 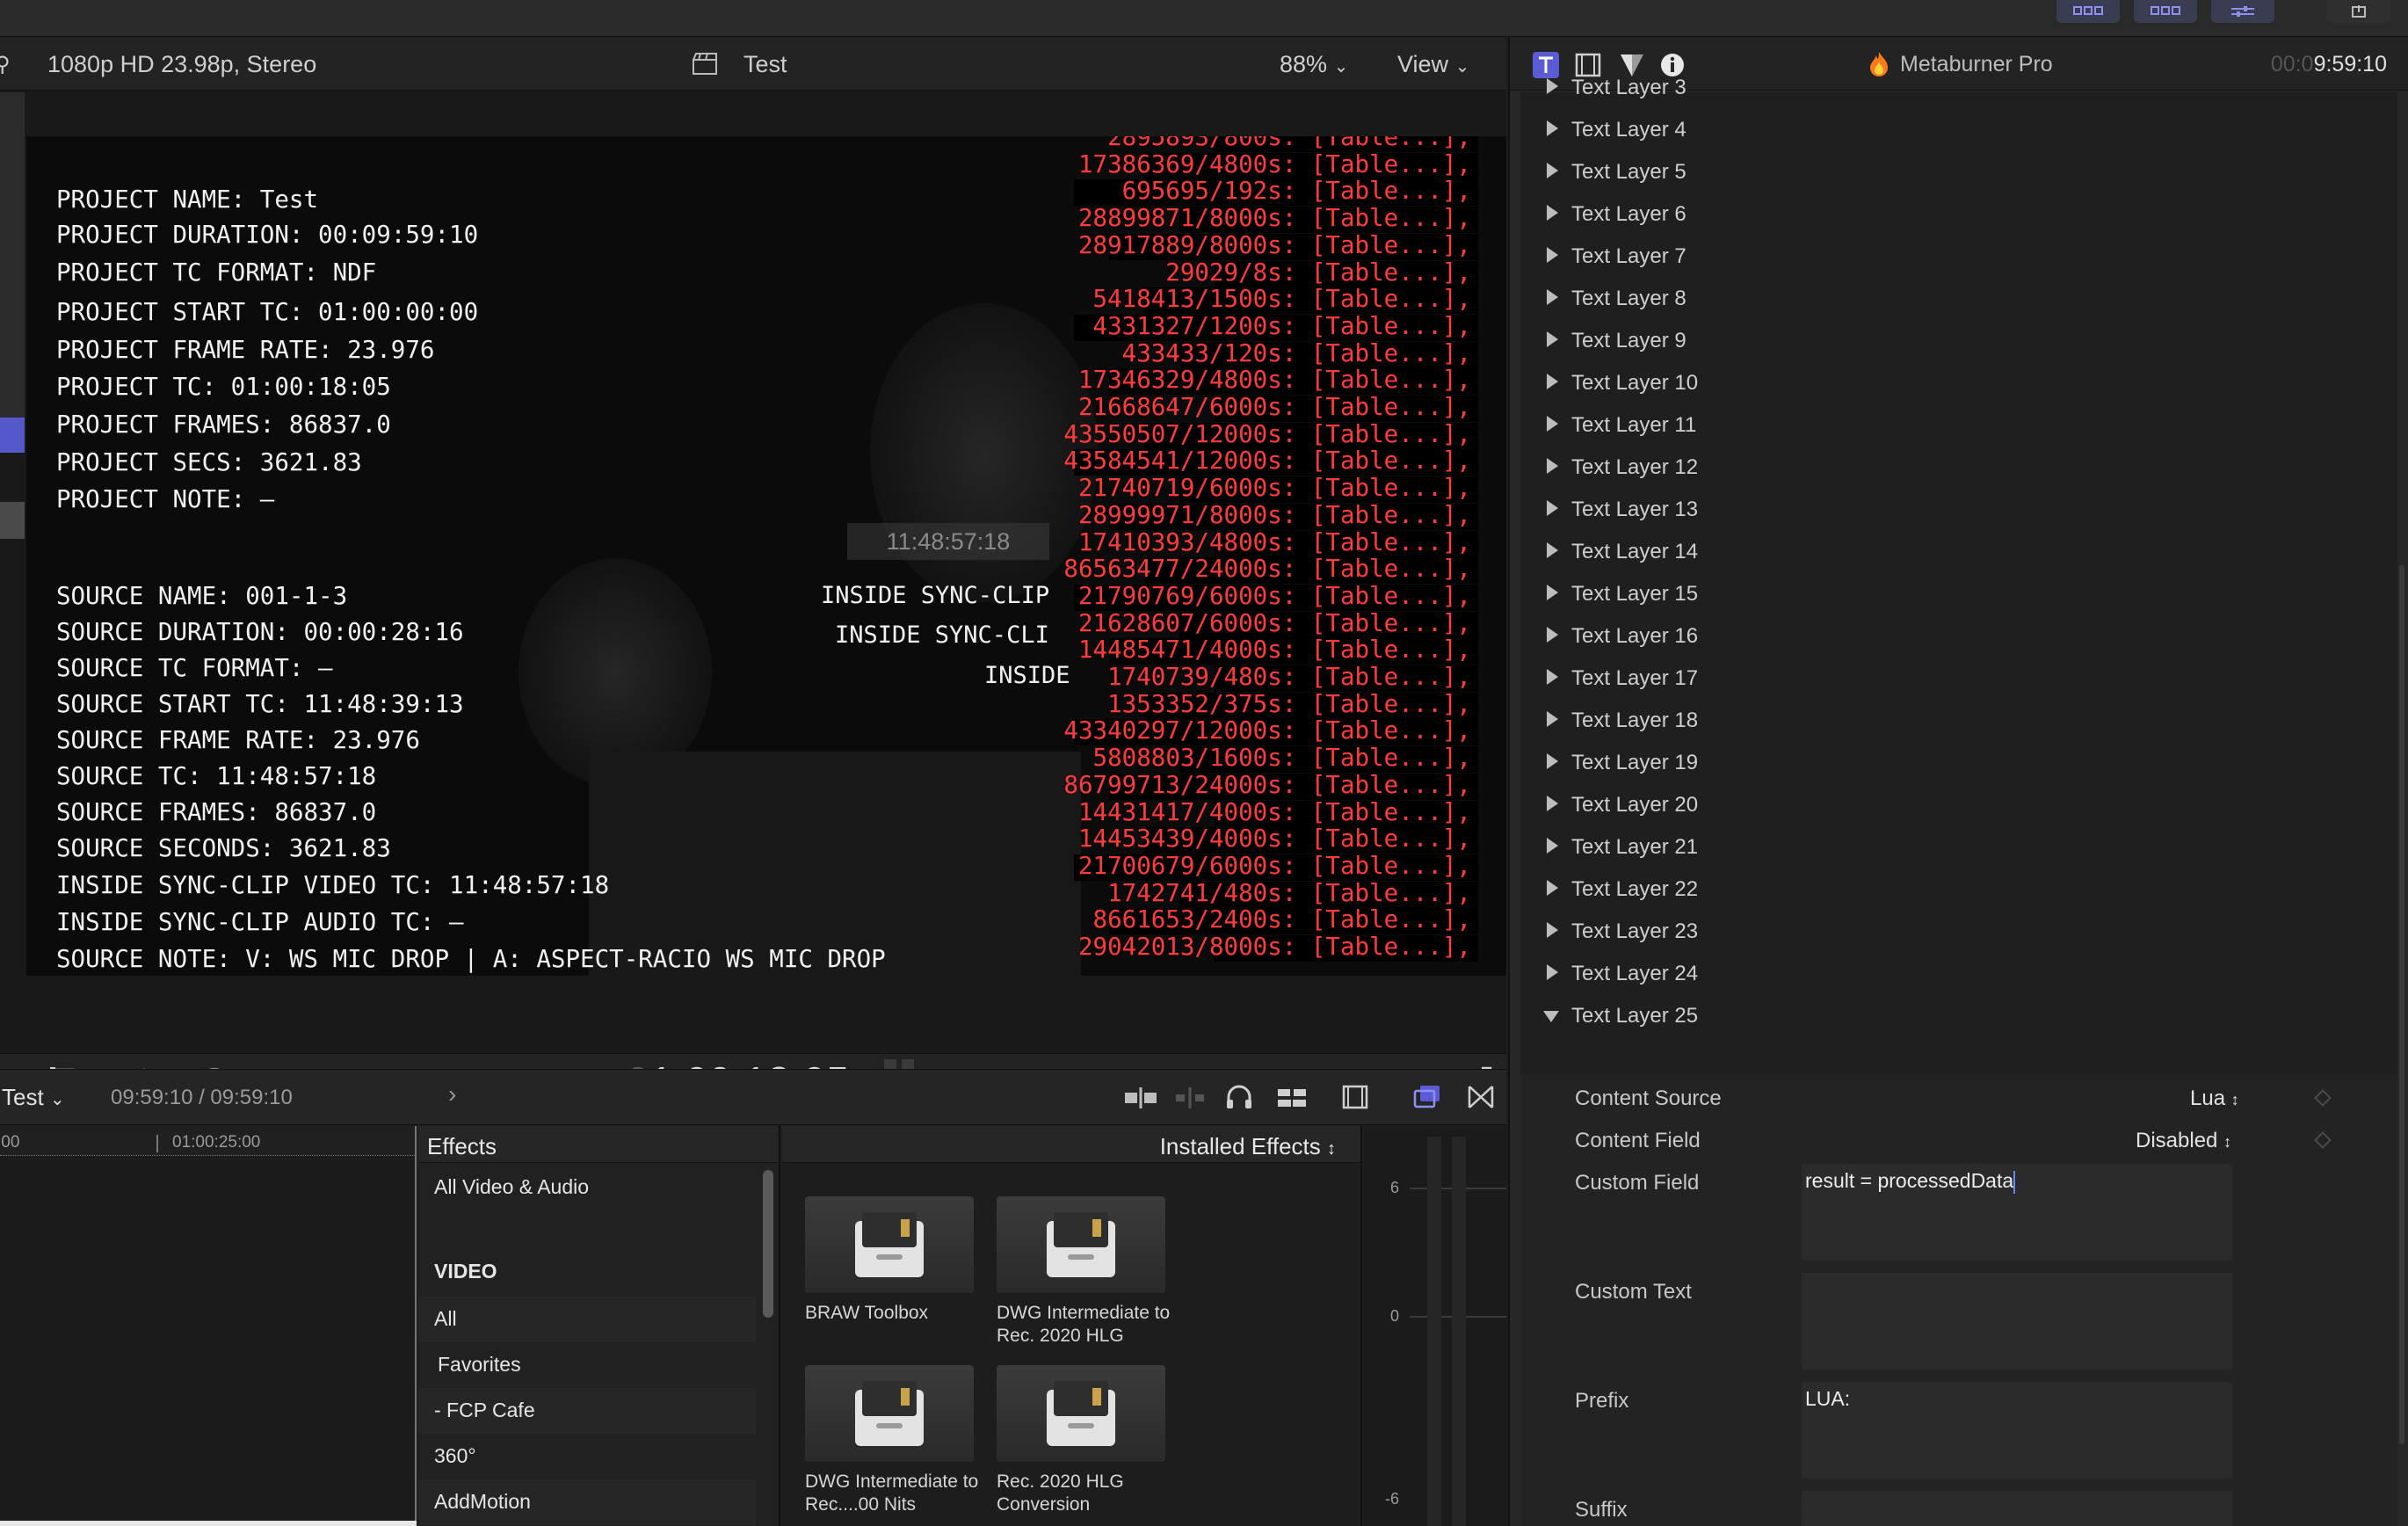 I want to click on content-source-select: Lua ↕, so click(x=2214, y=1098).